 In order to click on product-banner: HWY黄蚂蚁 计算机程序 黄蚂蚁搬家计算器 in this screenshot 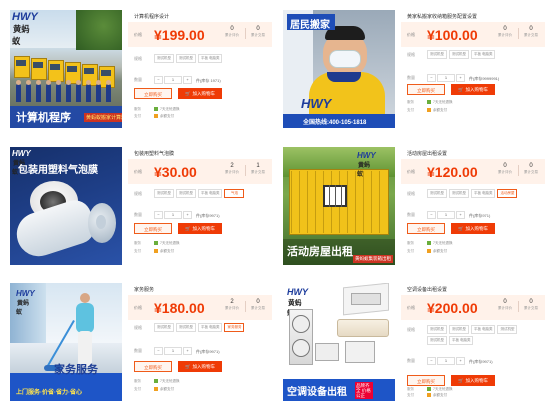, I will do `click(66, 69)`.